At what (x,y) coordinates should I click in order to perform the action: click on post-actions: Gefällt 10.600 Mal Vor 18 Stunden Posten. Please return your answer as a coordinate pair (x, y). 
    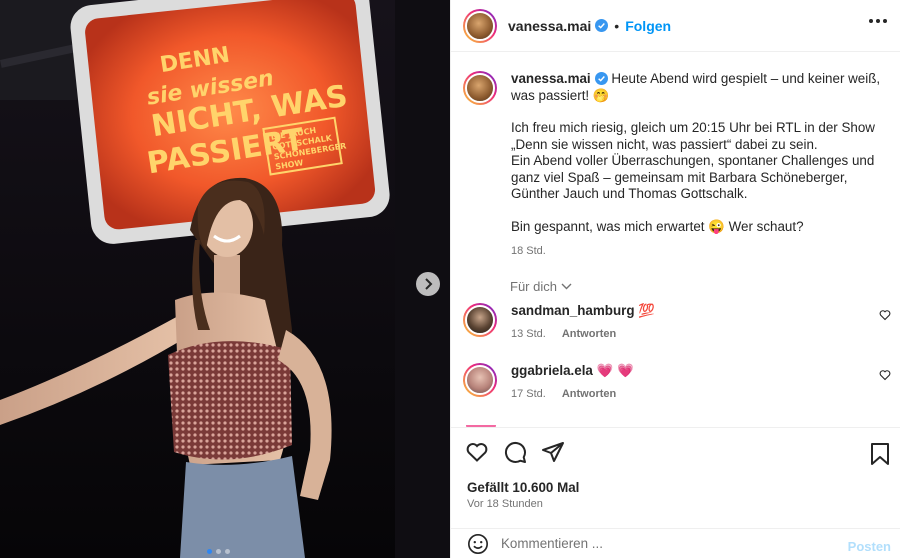
    Looking at the image, I should click on (675, 492).